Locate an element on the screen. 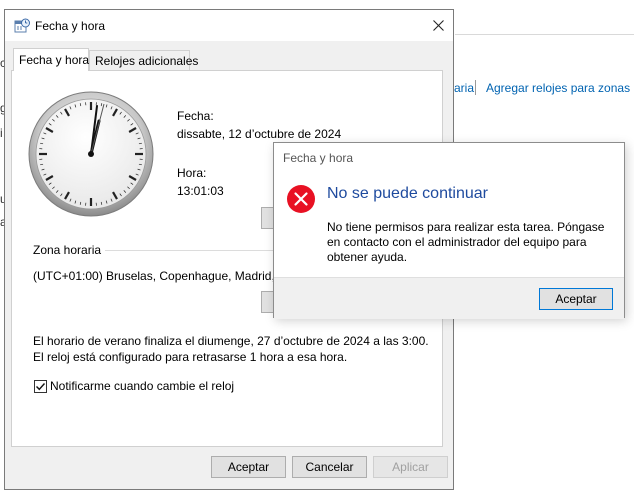 This screenshot has width=634, height=494. error-dialog-footer: Aceptar is located at coordinates (449, 298).